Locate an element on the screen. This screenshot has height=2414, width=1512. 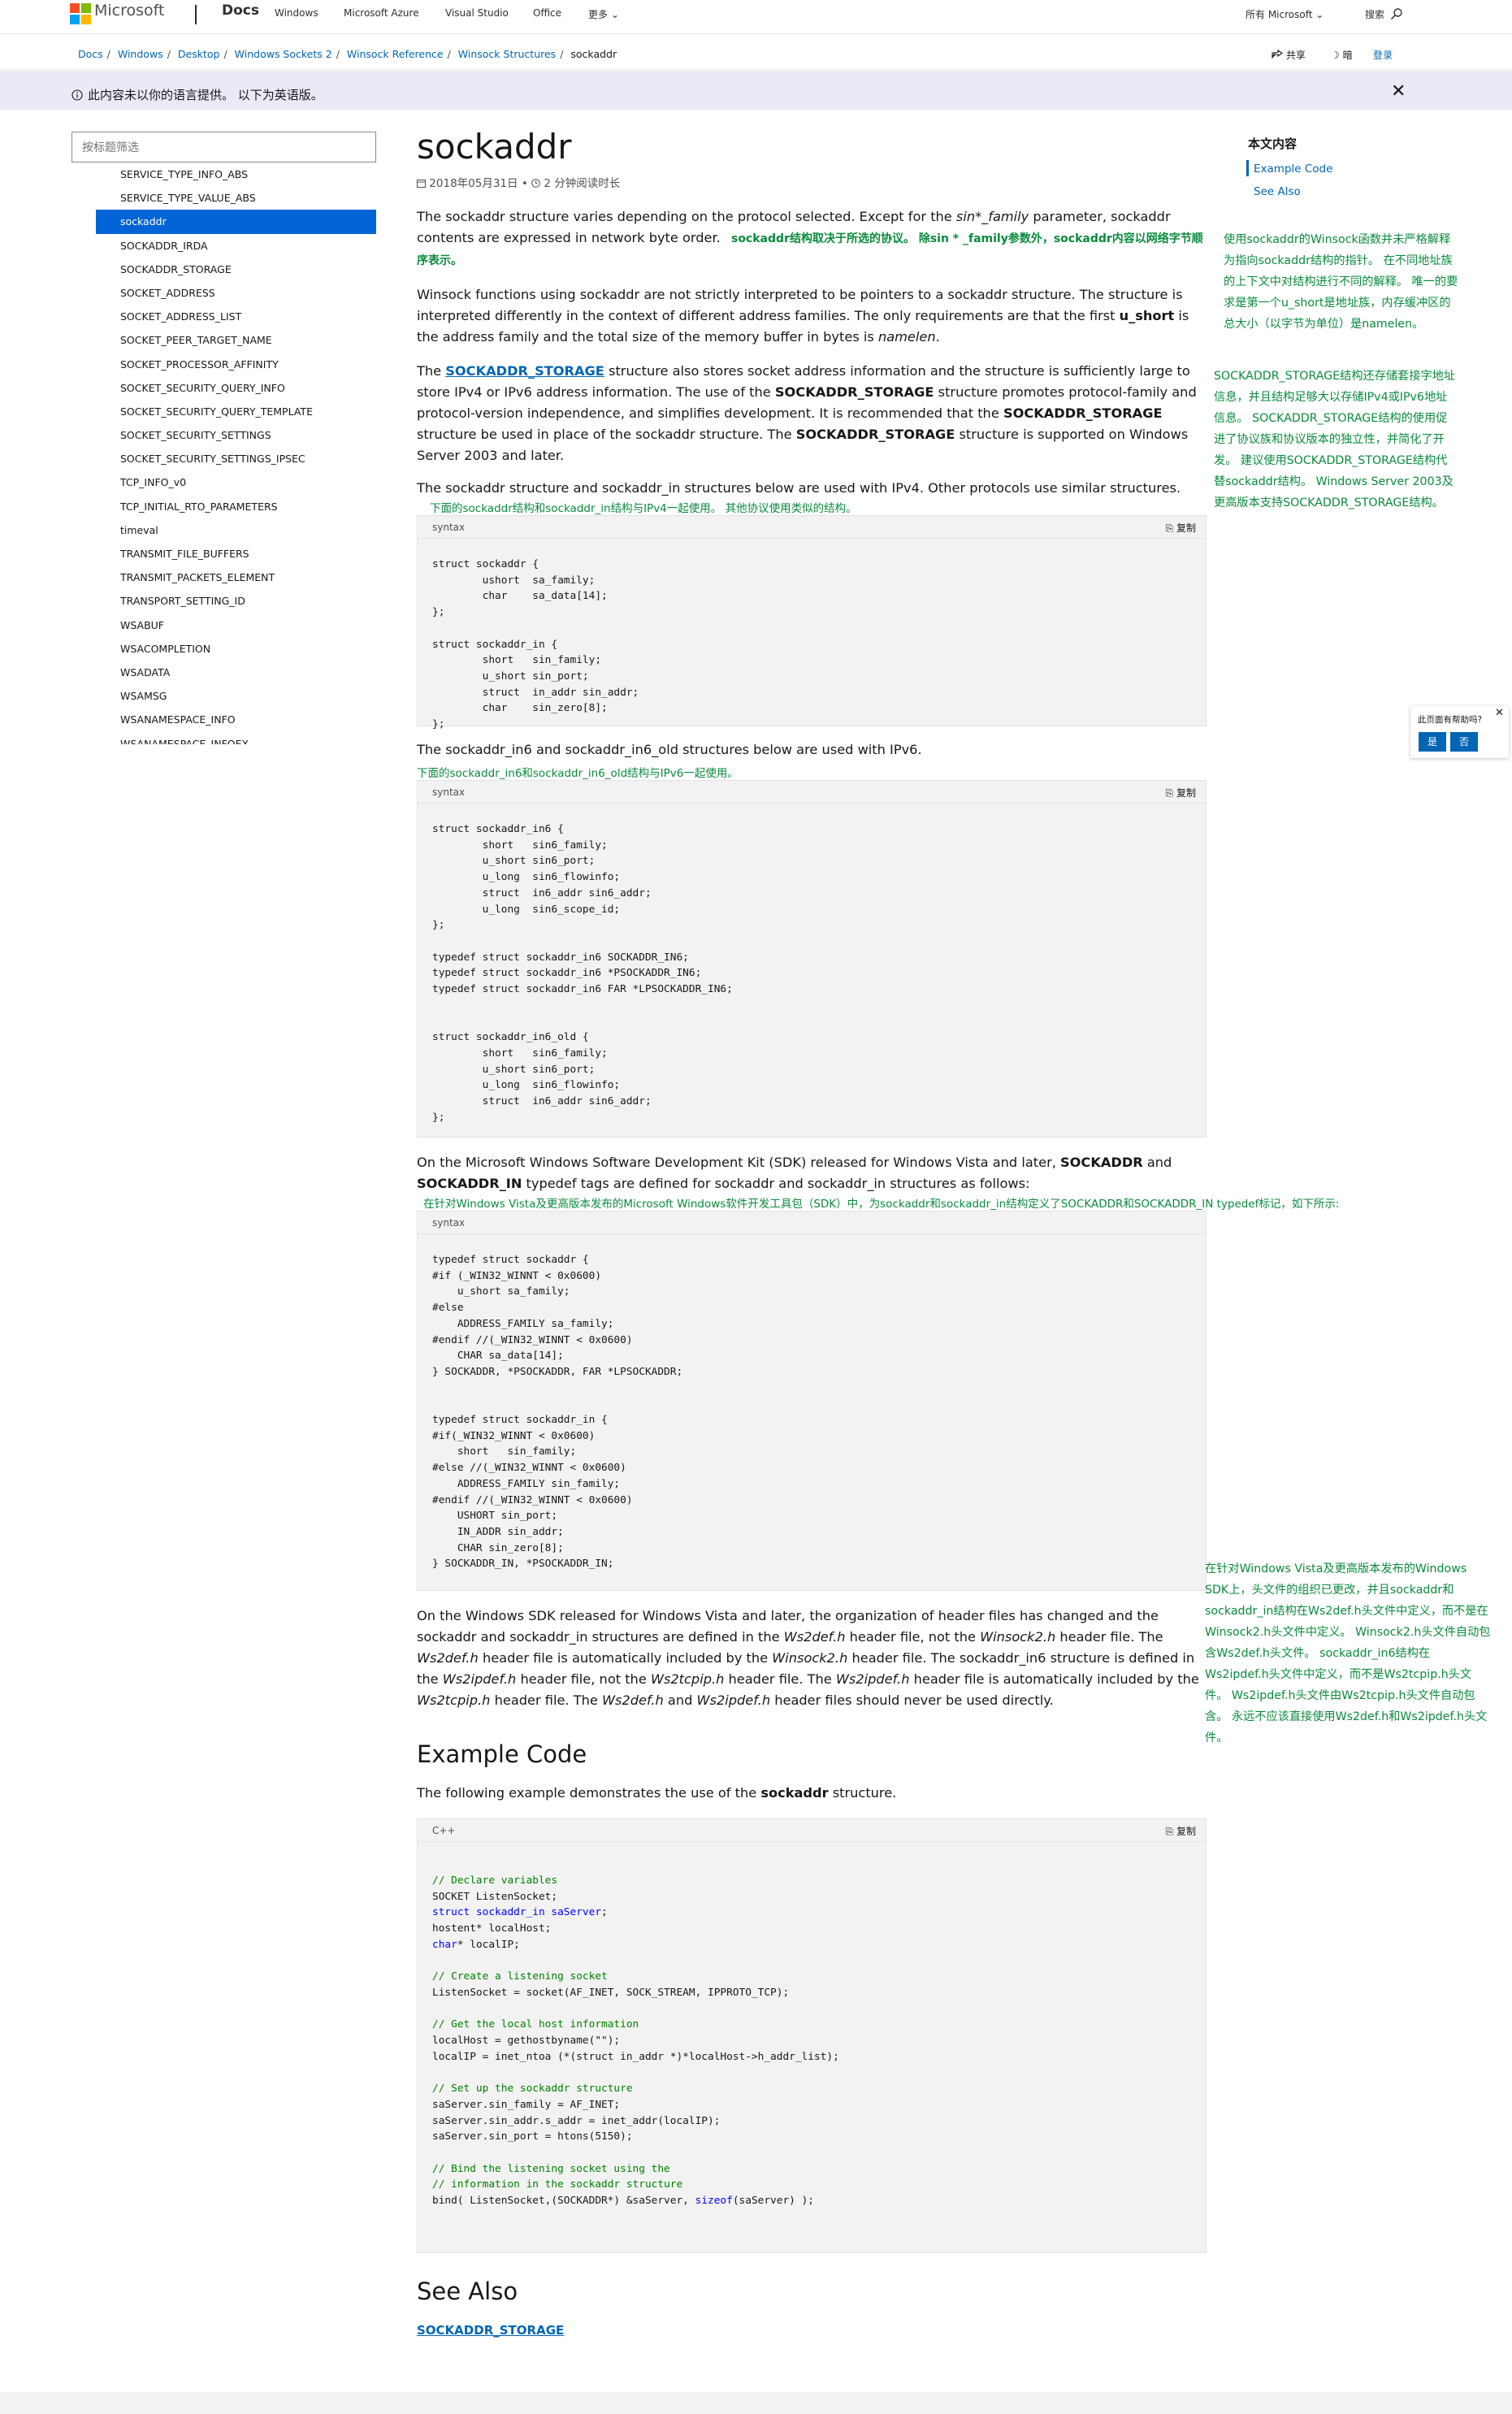
toc-item: WSANAMESPACE_INFO is located at coordinates (236, 719).